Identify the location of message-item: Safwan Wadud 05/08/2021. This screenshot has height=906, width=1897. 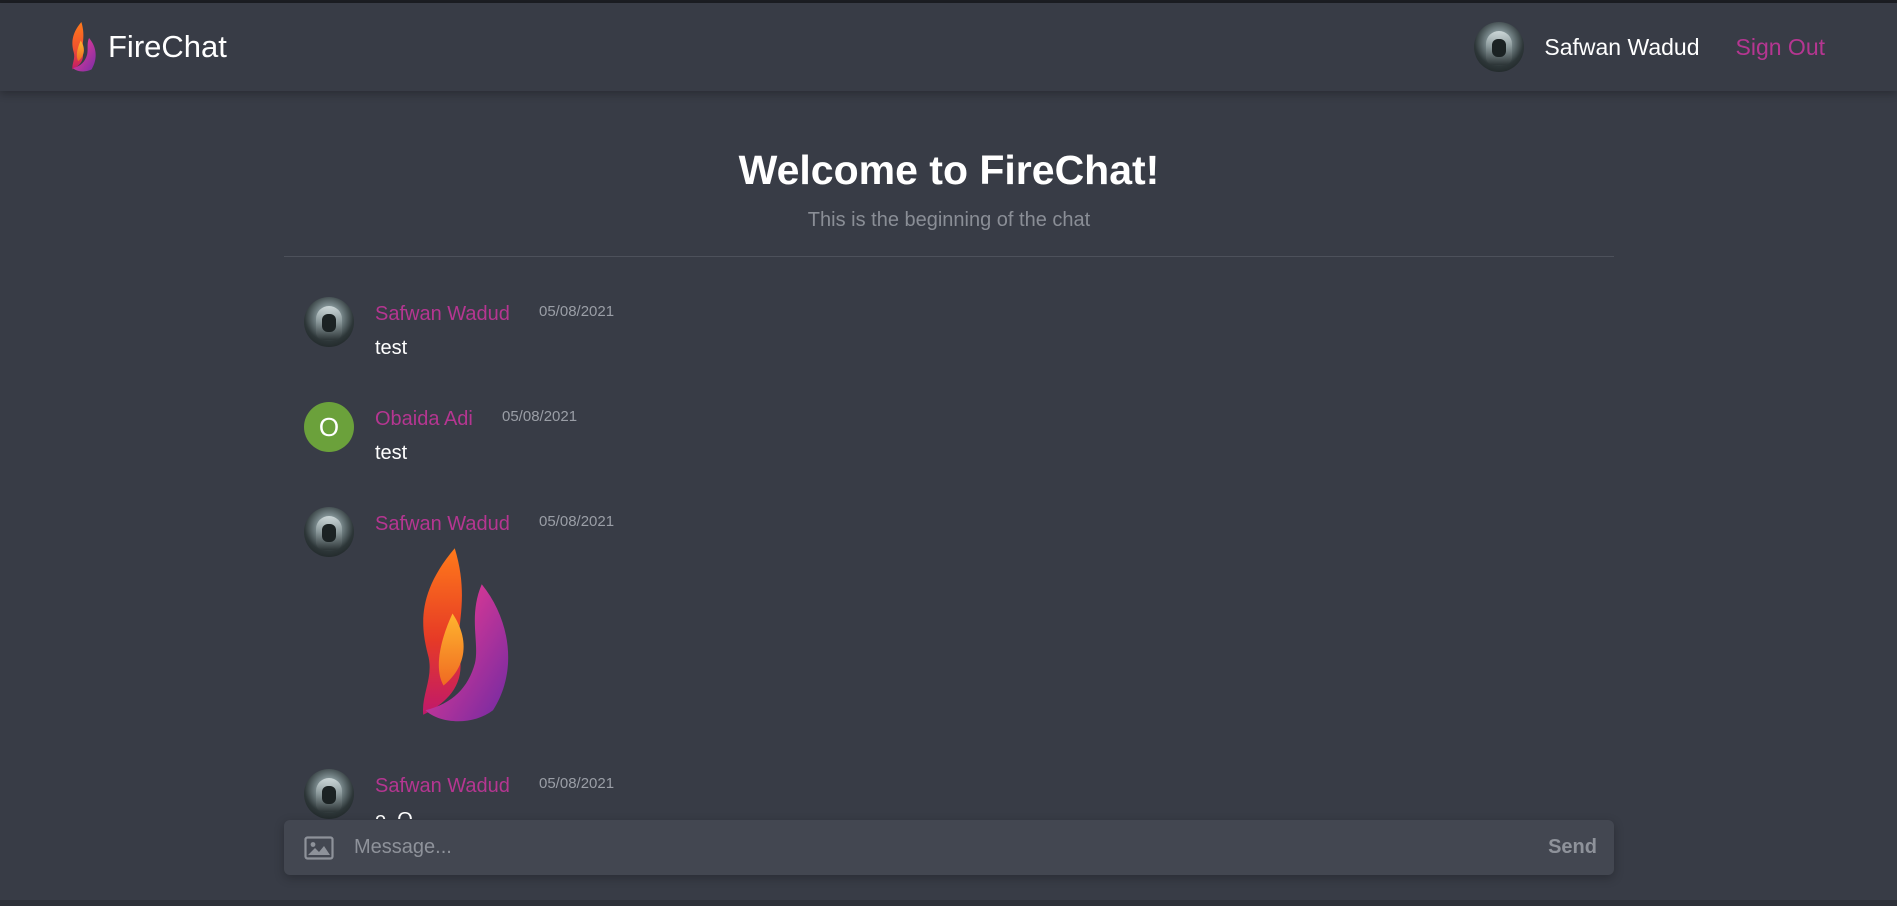
(504, 617).